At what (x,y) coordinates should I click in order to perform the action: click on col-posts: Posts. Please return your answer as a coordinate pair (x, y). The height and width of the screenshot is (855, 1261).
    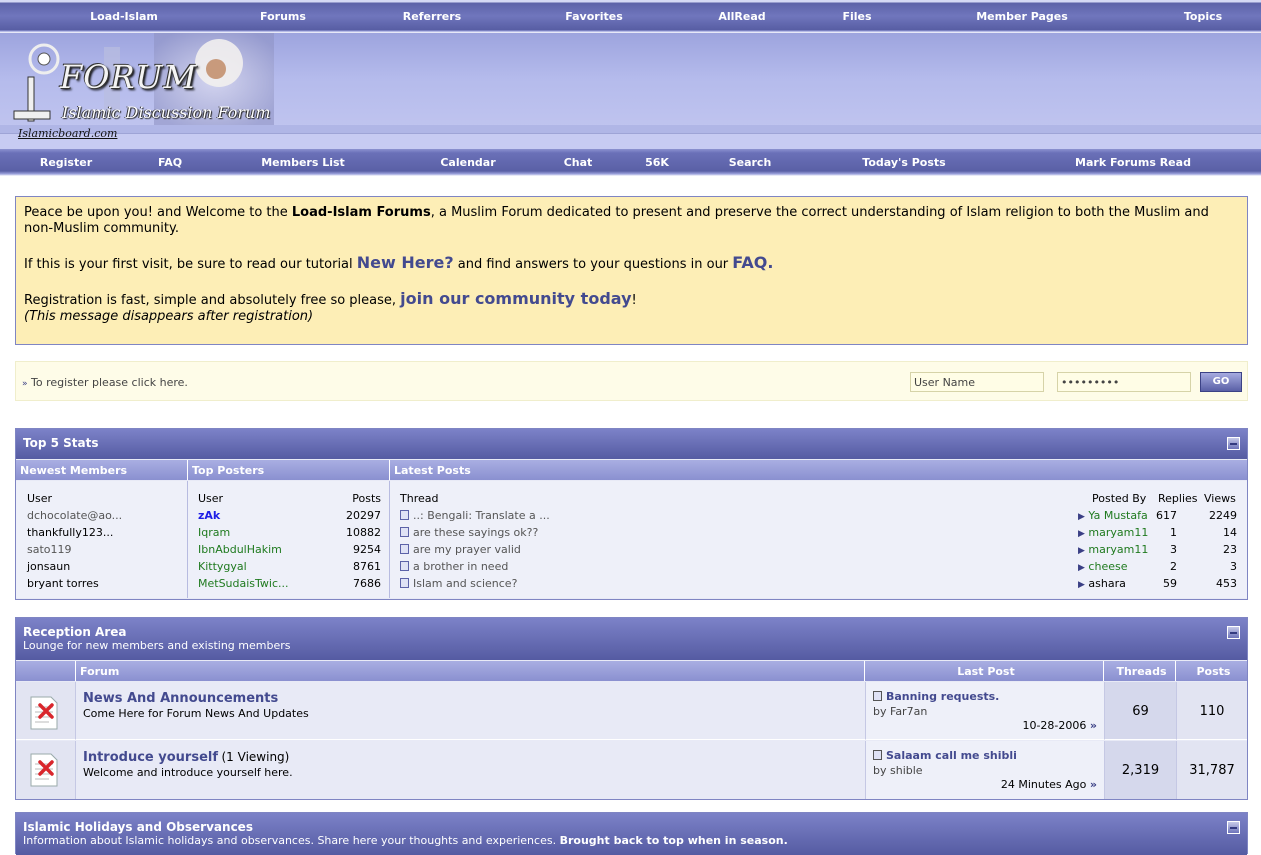
    Looking at the image, I should click on (1211, 671).